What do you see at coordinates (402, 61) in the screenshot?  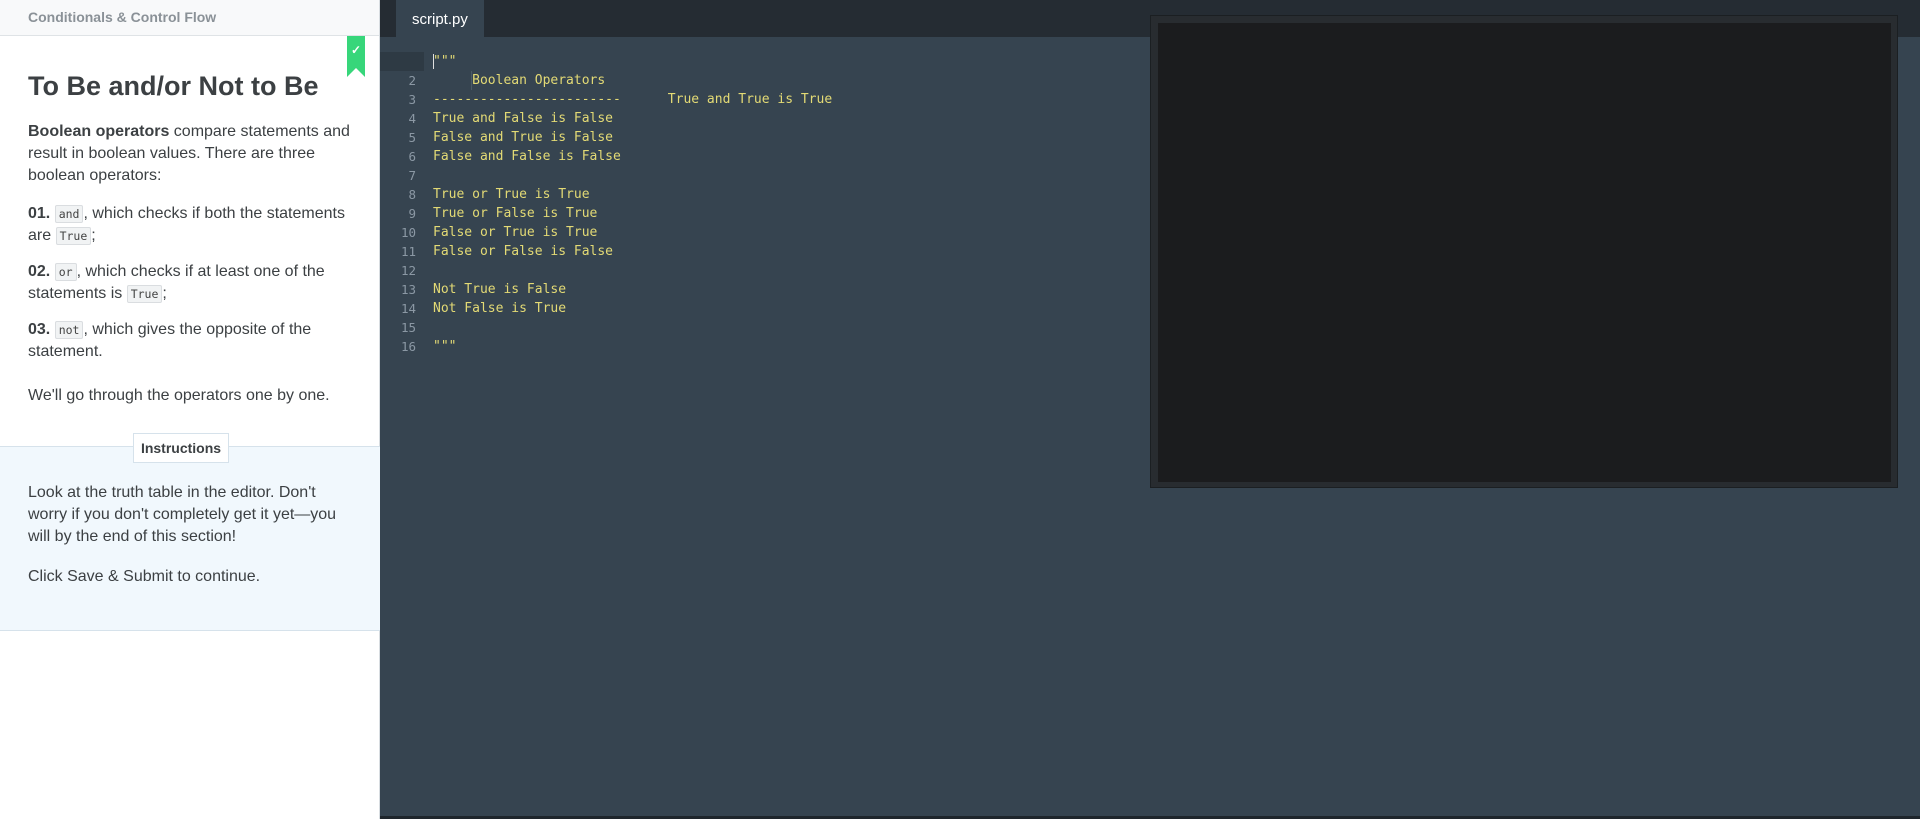 I see `active-line-gutter` at bounding box center [402, 61].